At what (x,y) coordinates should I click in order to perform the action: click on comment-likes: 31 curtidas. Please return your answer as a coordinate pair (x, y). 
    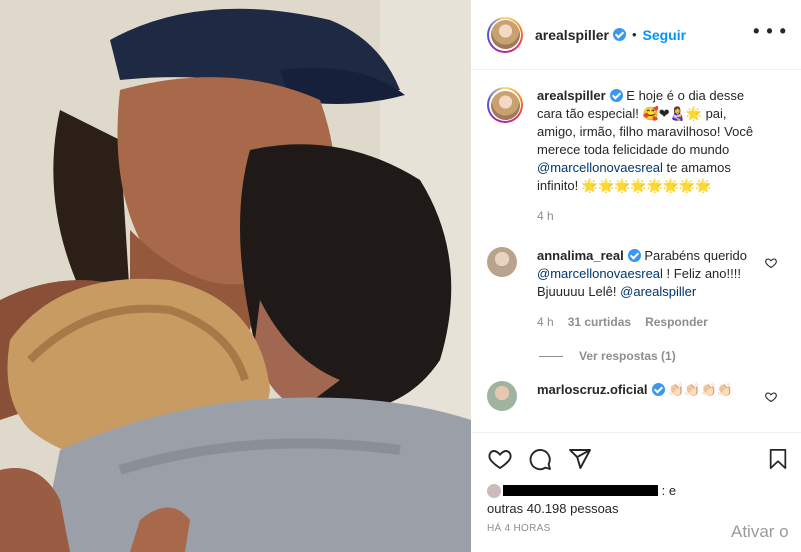
    Looking at the image, I should click on (599, 322).